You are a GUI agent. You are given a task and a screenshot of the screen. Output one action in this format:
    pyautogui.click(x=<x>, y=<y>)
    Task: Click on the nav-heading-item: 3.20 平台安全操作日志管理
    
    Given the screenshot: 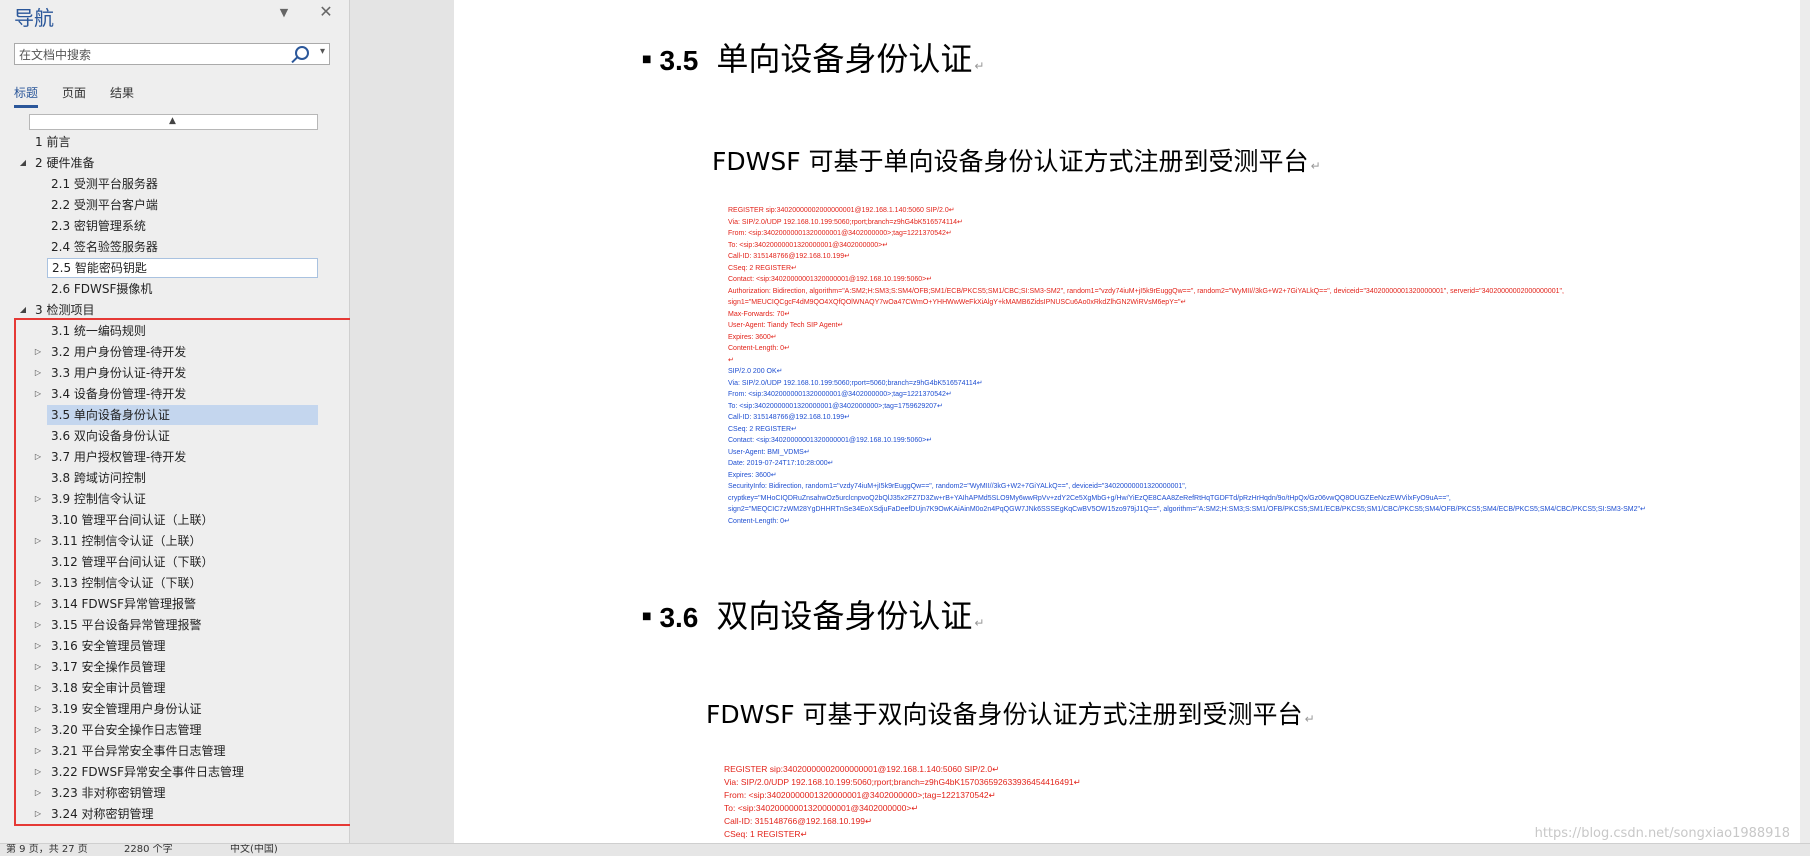 What is the action you would take?
    pyautogui.click(x=182, y=730)
    